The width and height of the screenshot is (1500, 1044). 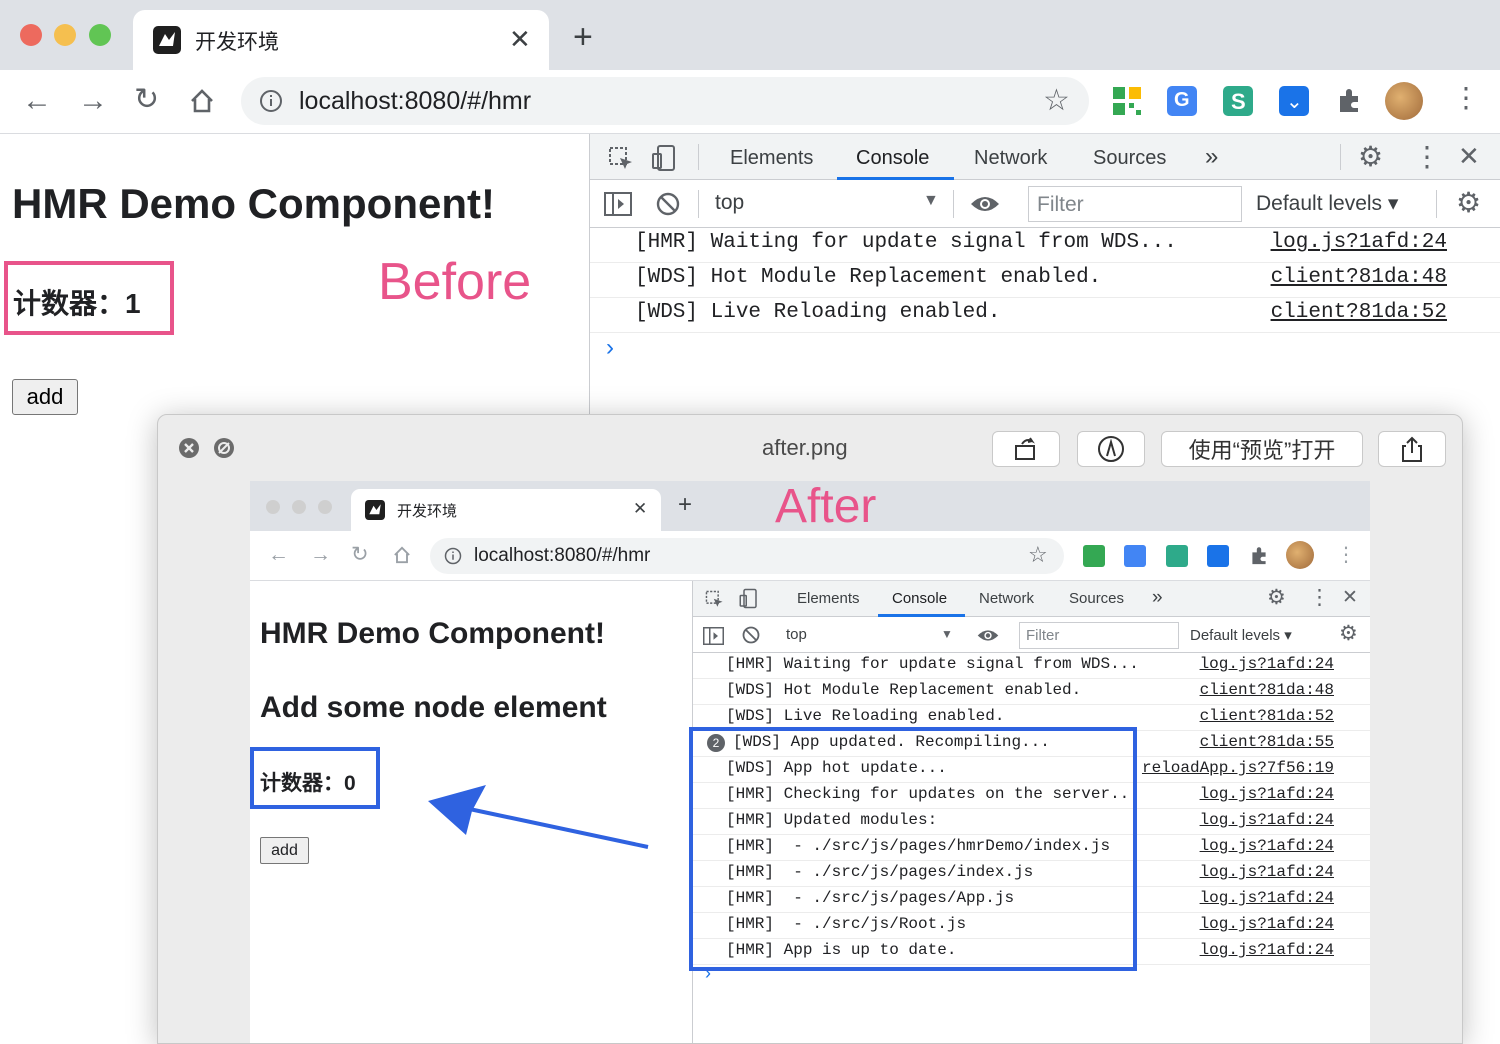 What do you see at coordinates (1412, 449) in the screenshot?
I see `share-button` at bounding box center [1412, 449].